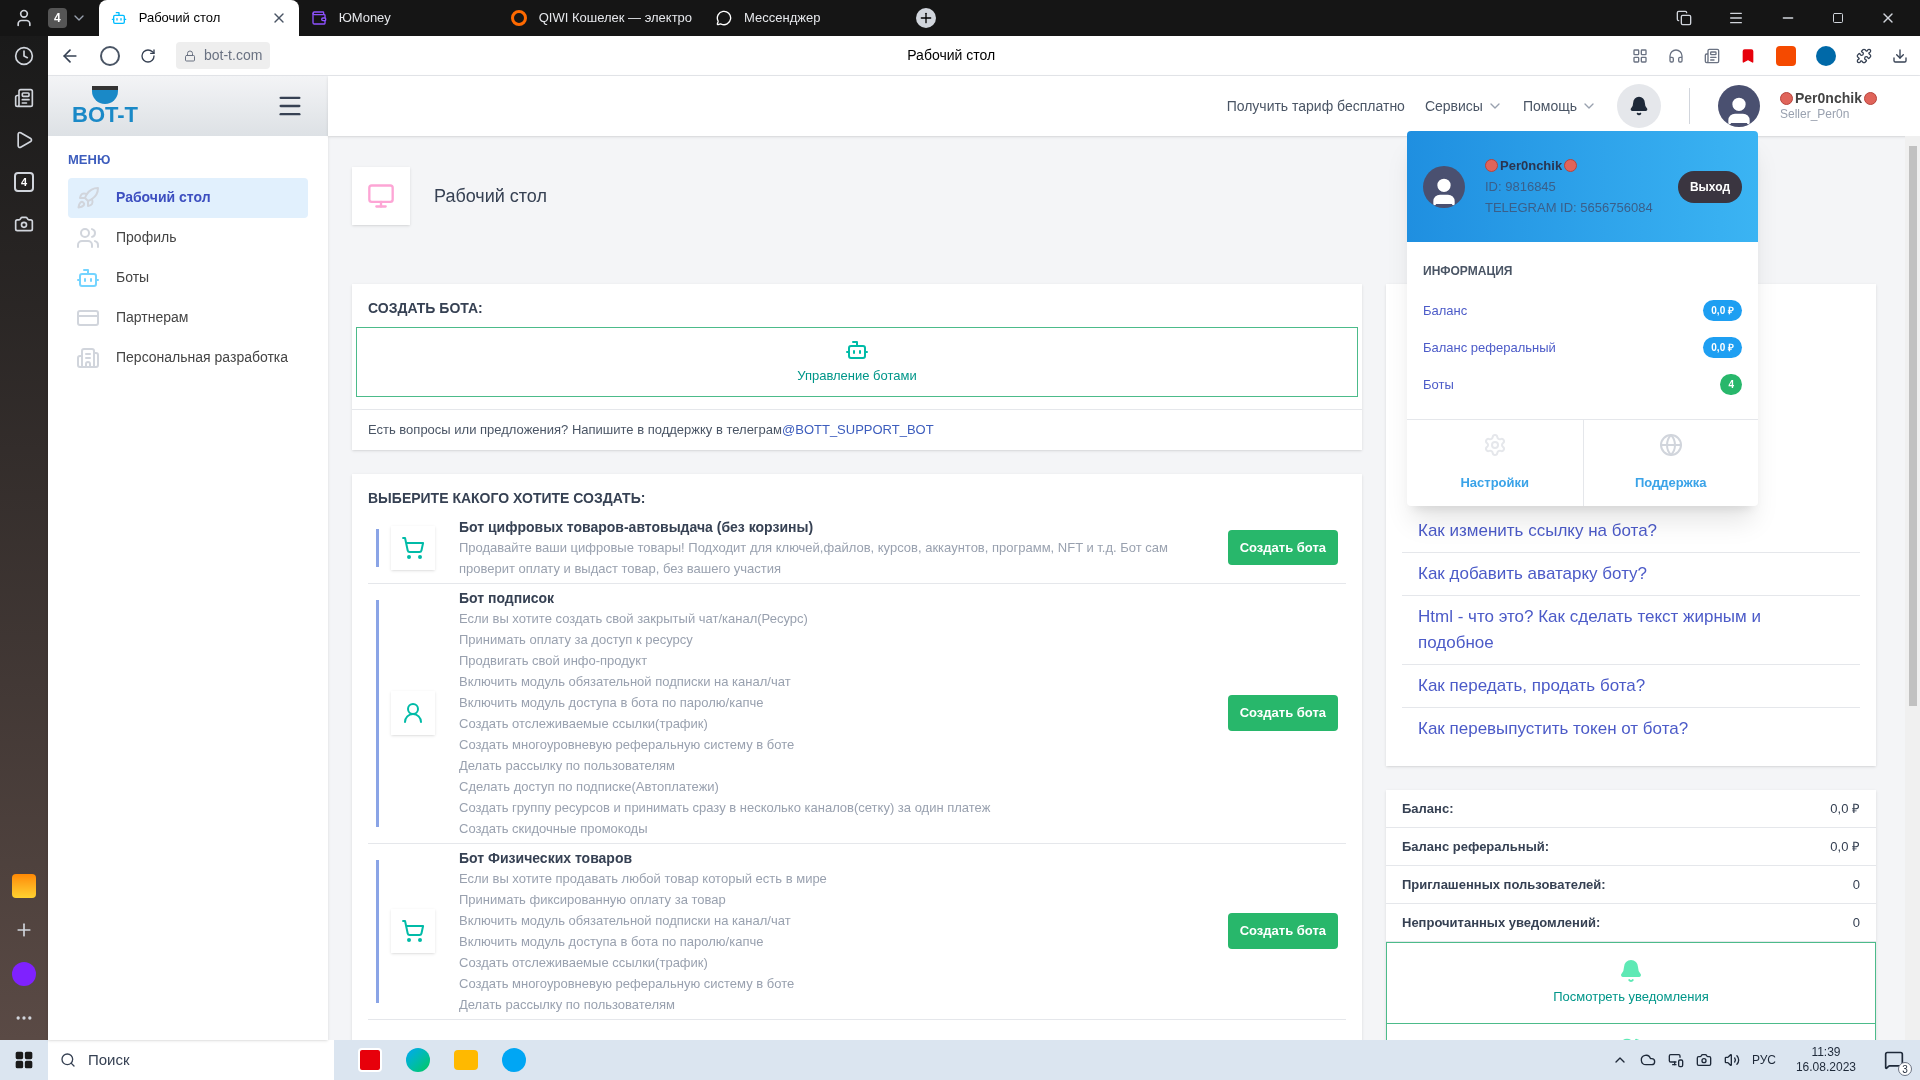 The image size is (1920, 1080). I want to click on cloud-icon, so click(1647, 1060).